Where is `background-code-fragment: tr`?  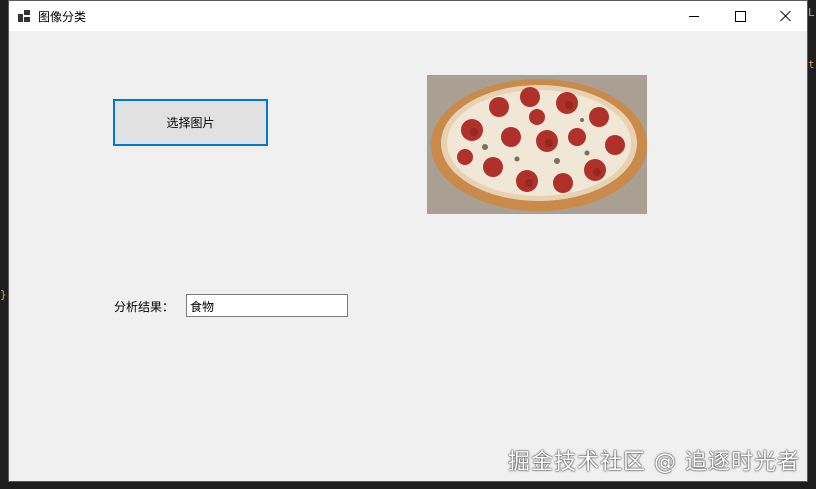 background-code-fragment: tr is located at coordinates (812, 64).